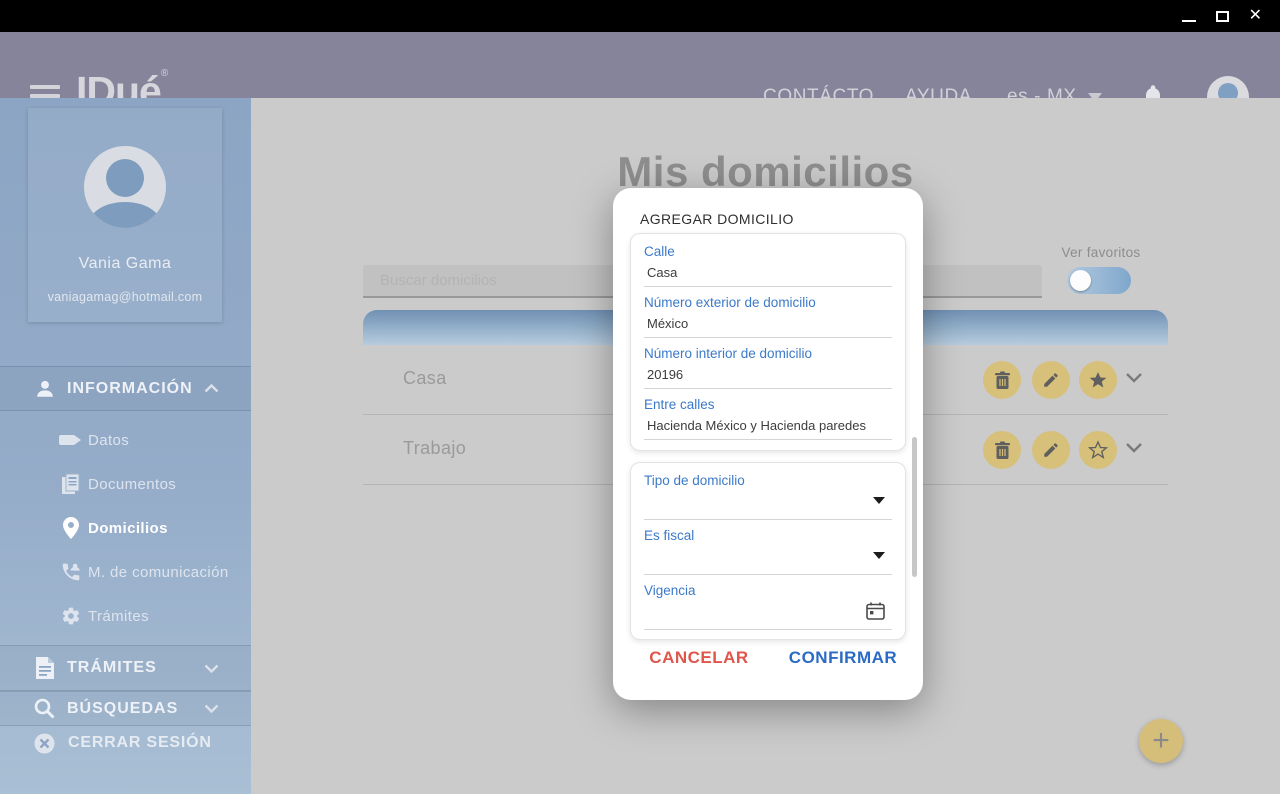  What do you see at coordinates (699, 658) in the screenshot?
I see `cancel-button: CANCELAR` at bounding box center [699, 658].